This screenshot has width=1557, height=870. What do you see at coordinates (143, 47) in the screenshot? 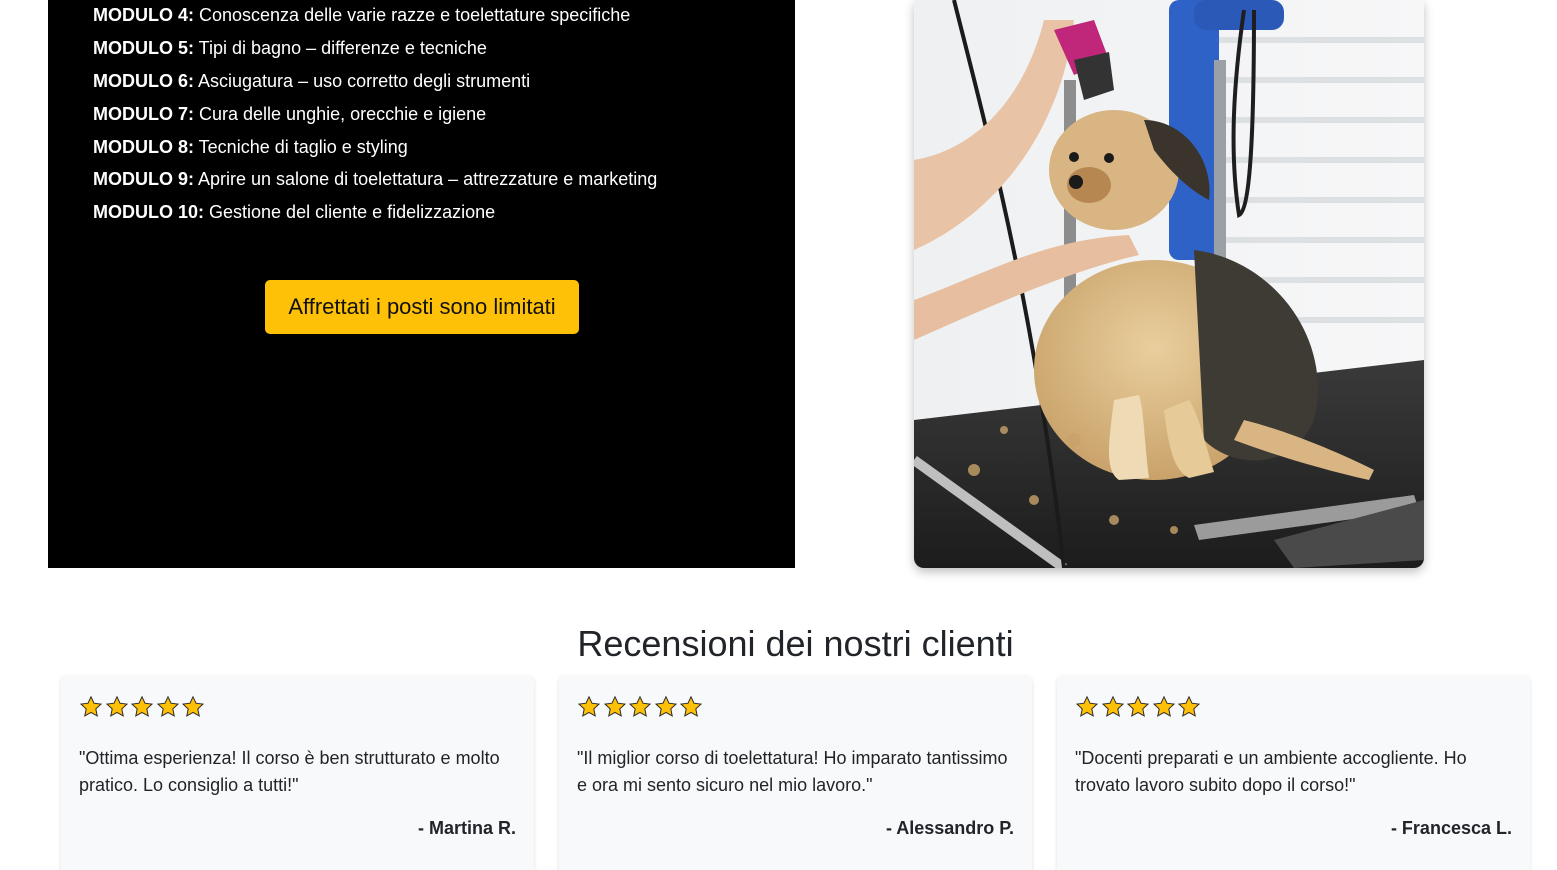
I see `module-label: MODULO 5:` at bounding box center [143, 47].